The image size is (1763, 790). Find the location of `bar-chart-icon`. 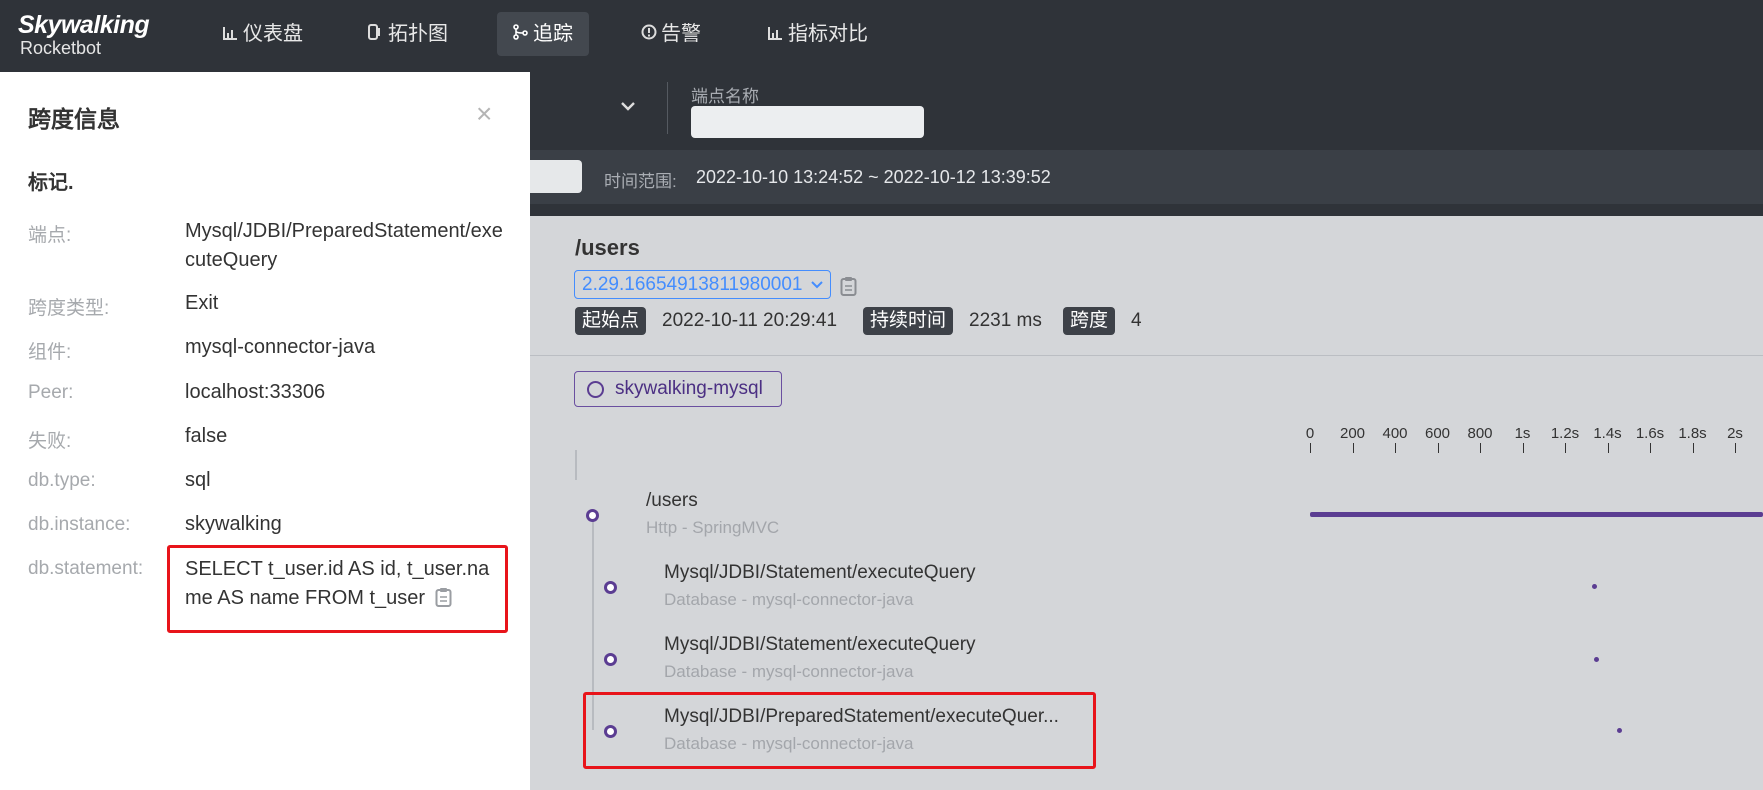

bar-chart-icon is located at coordinates (233, 36).